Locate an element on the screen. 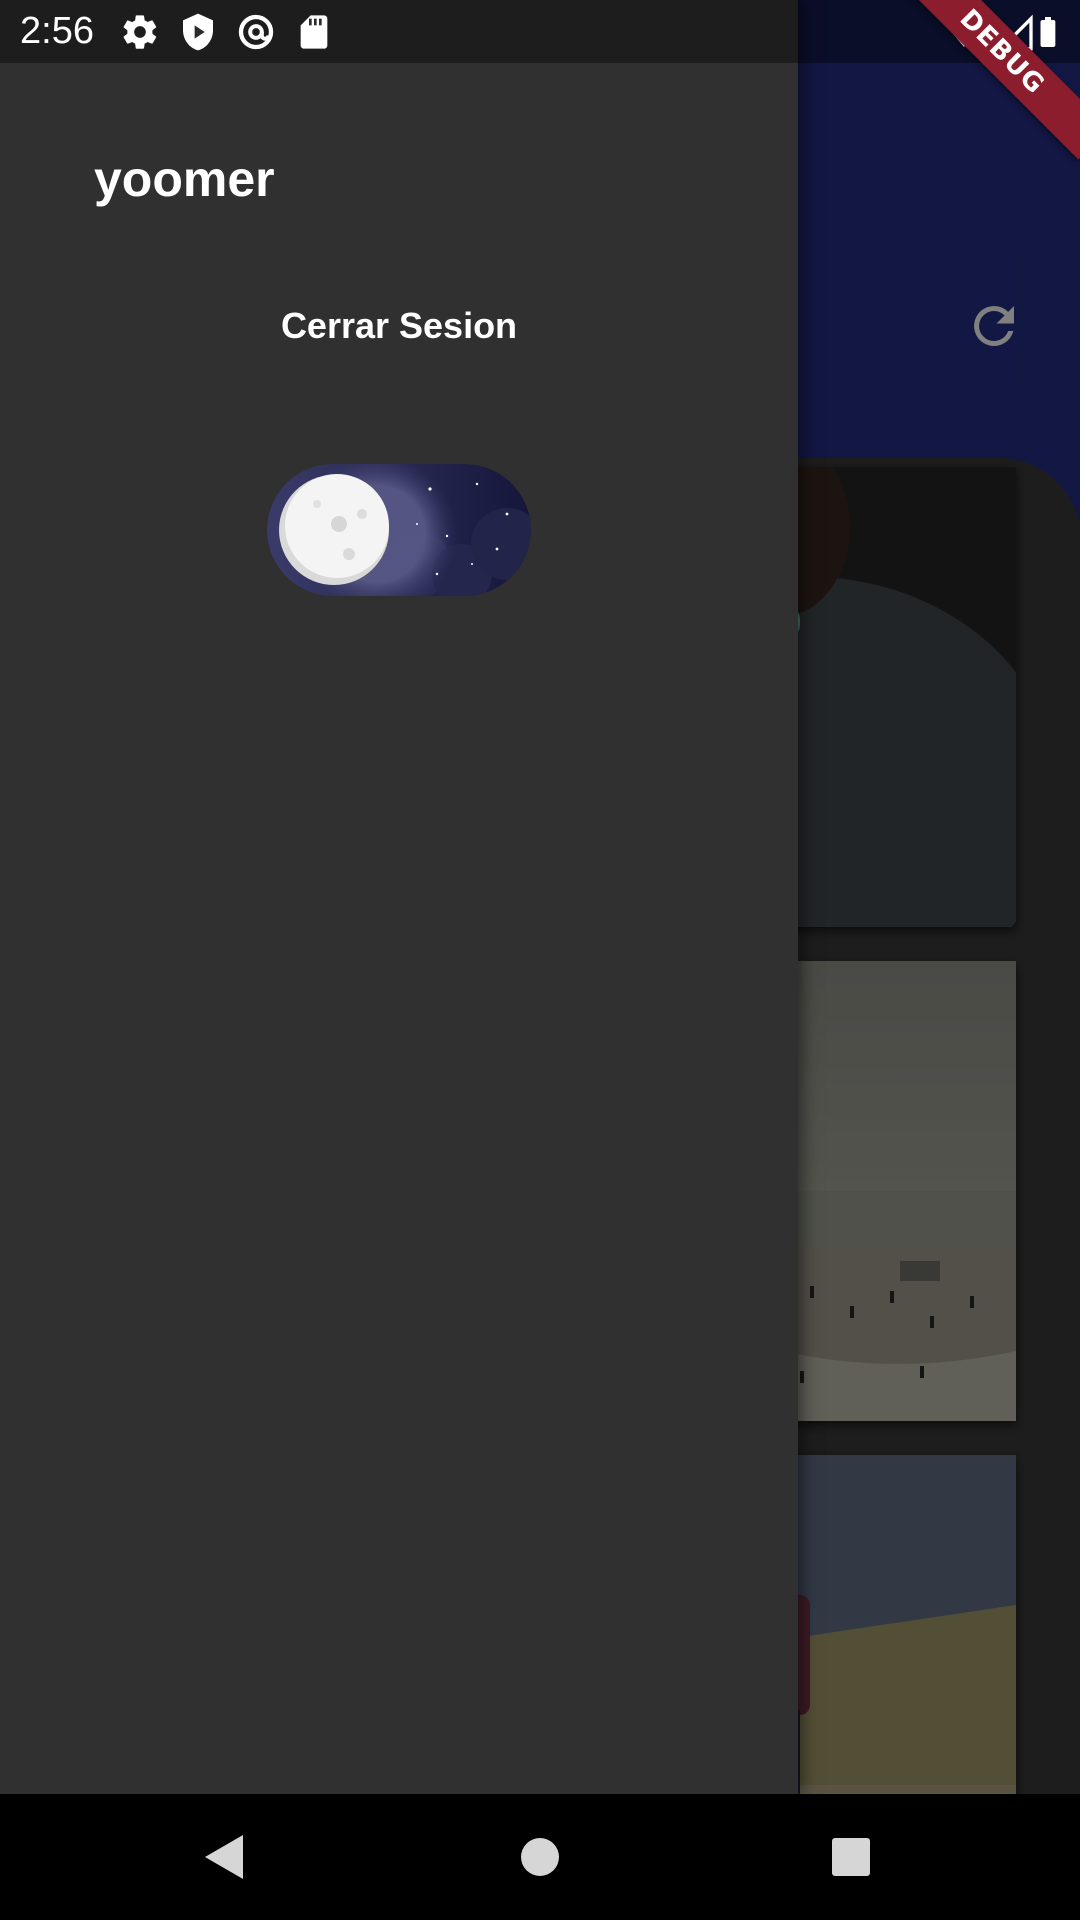 The image size is (1080, 1920). shield-play-icon is located at coordinates (198, 32).